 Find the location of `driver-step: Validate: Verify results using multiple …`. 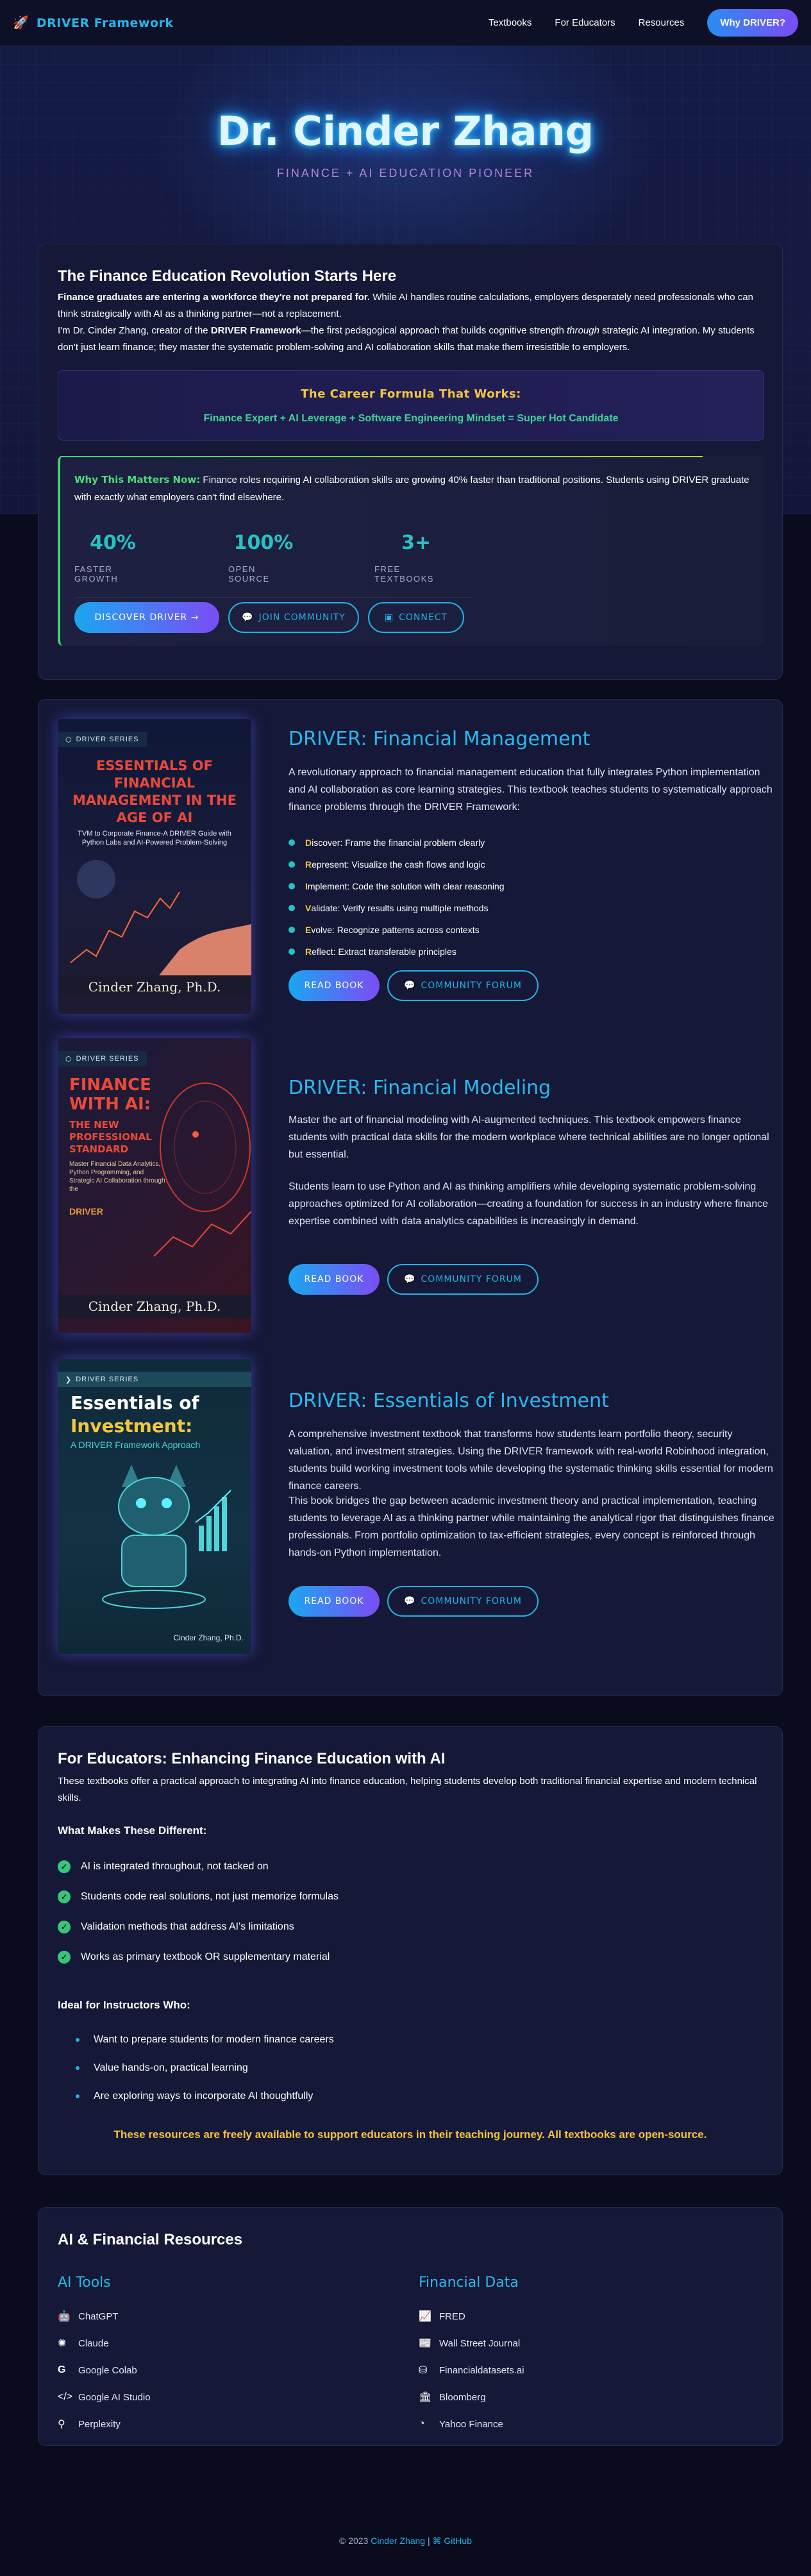

driver-step: Validate: Verify results using multiple … is located at coordinates (396, 908).